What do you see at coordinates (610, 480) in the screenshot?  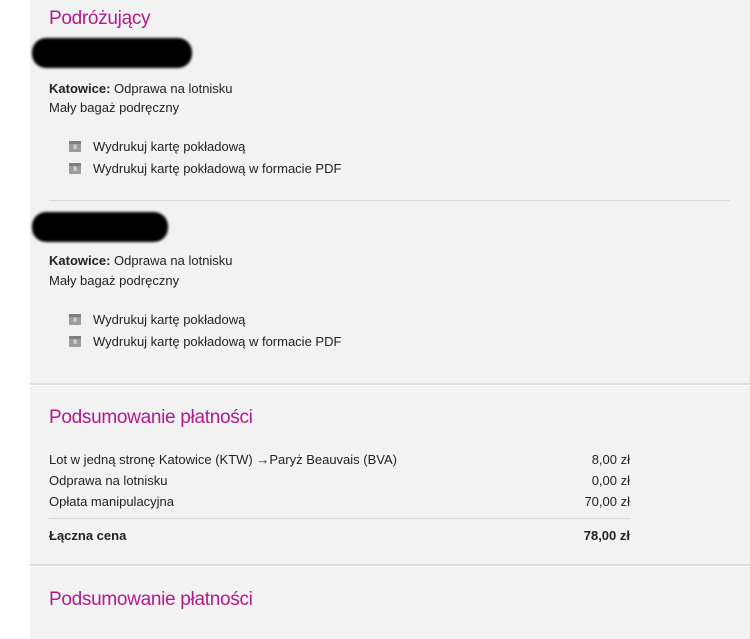 I see `price-row-value: 0,00 zł` at bounding box center [610, 480].